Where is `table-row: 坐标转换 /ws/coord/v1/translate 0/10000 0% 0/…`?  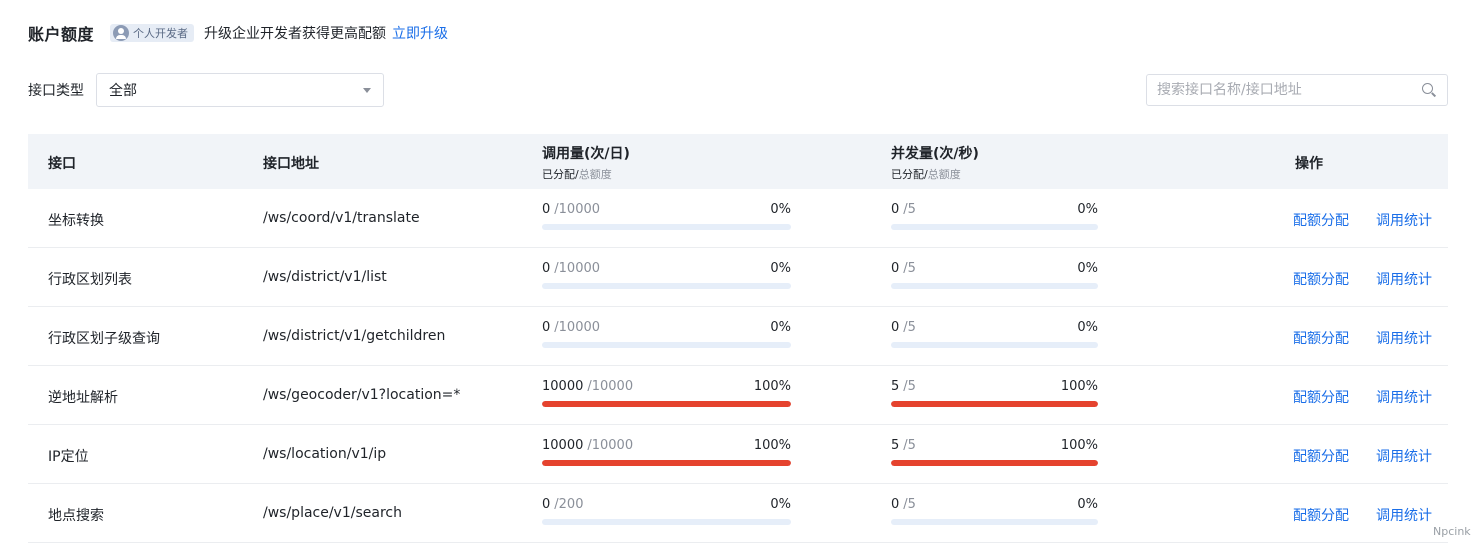
table-row: 坐标转换 /ws/coord/v1/translate 0/10000 0% 0/… is located at coordinates (738, 218).